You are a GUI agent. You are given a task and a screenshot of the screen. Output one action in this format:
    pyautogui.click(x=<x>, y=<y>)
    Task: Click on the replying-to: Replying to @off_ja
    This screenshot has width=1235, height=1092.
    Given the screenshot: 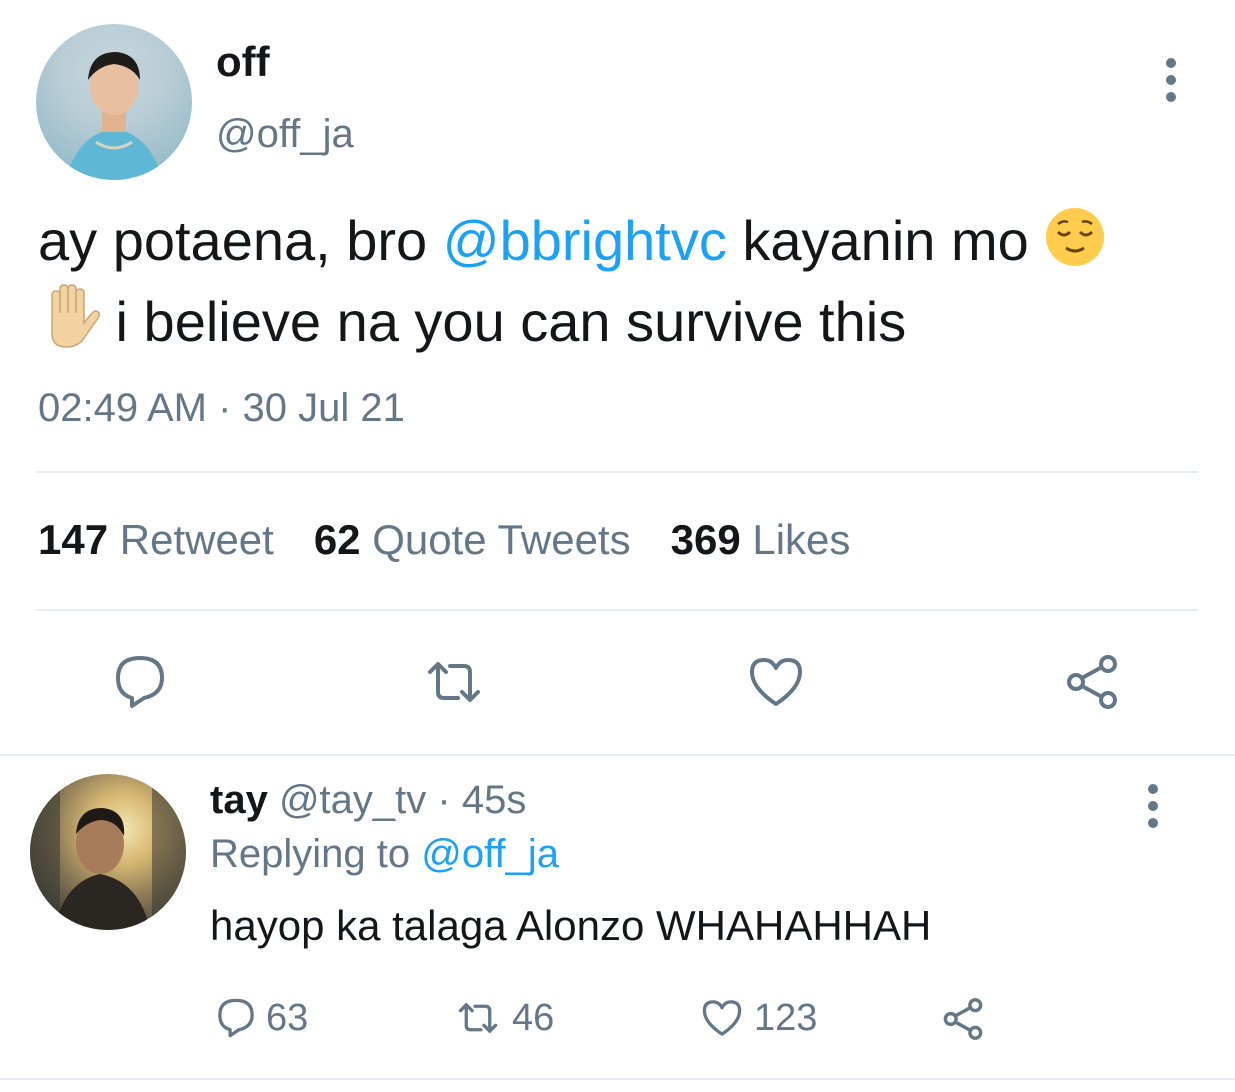 What is the action you would take?
    pyautogui.click(x=384, y=854)
    